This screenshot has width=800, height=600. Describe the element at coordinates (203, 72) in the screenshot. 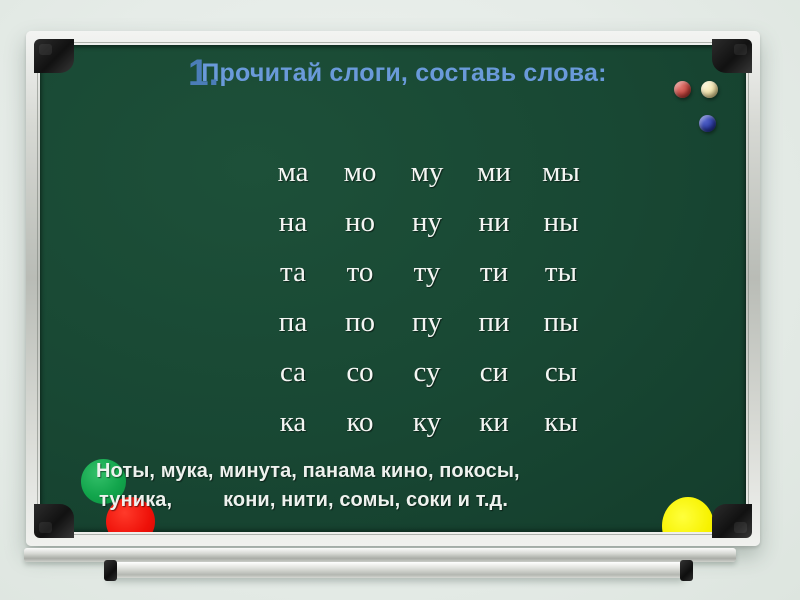

I see `headline-number: 1.` at that location.